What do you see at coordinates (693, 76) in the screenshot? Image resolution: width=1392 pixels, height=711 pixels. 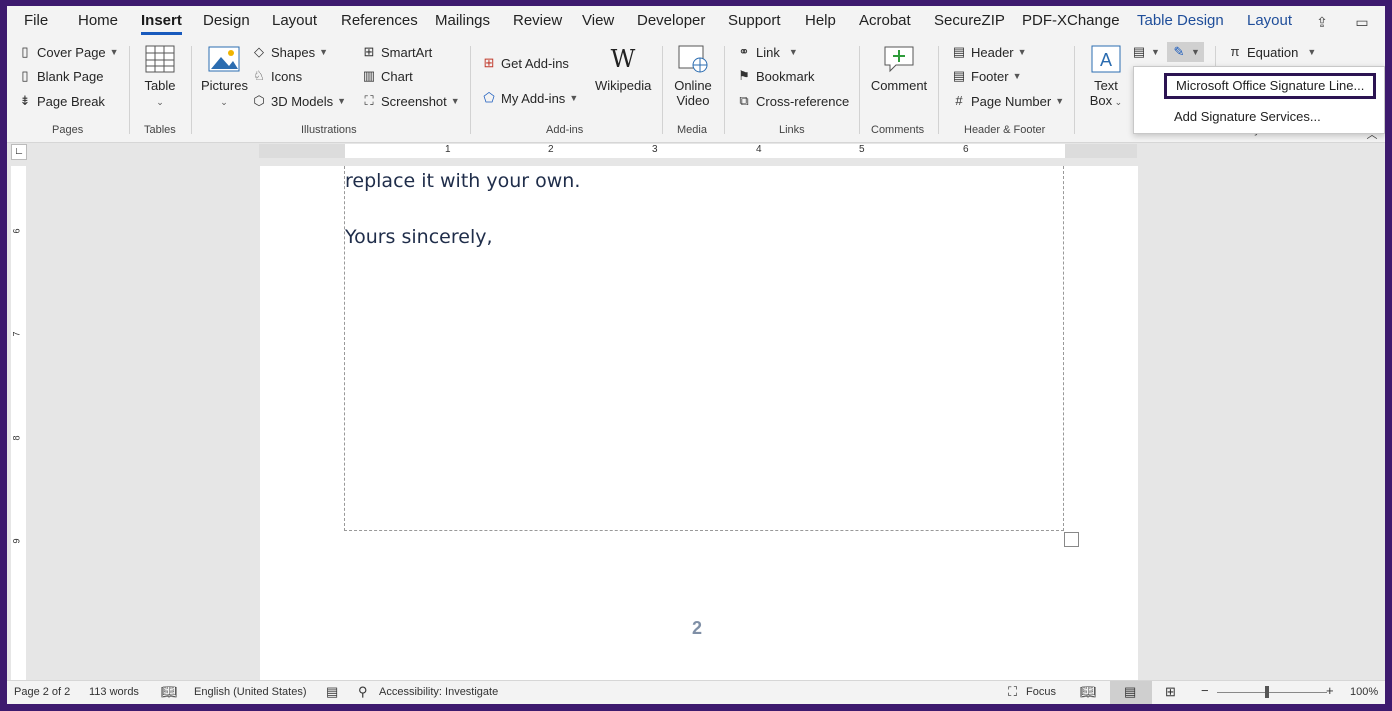 I see `online-video-button: Online Video` at bounding box center [693, 76].